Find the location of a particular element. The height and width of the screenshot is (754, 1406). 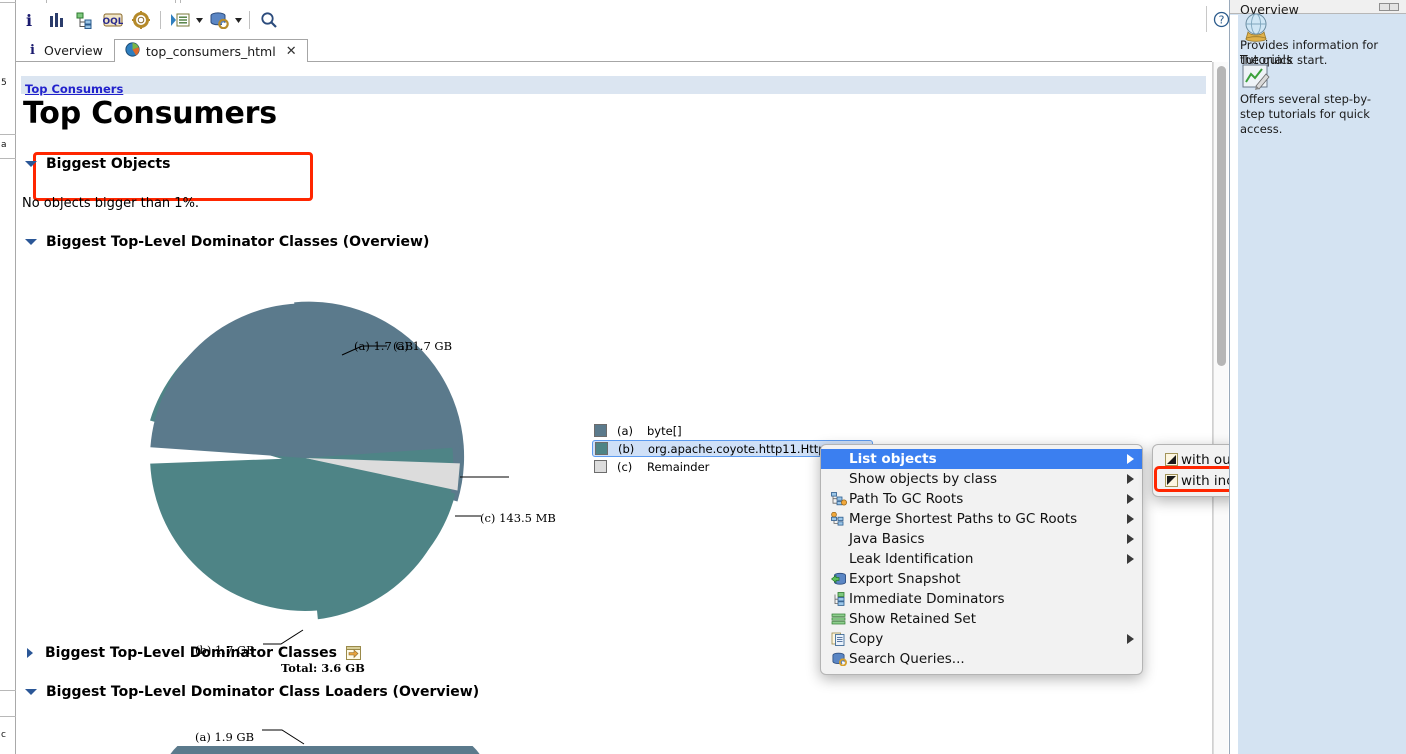

breadcrumb-bar is located at coordinates (613, 85).